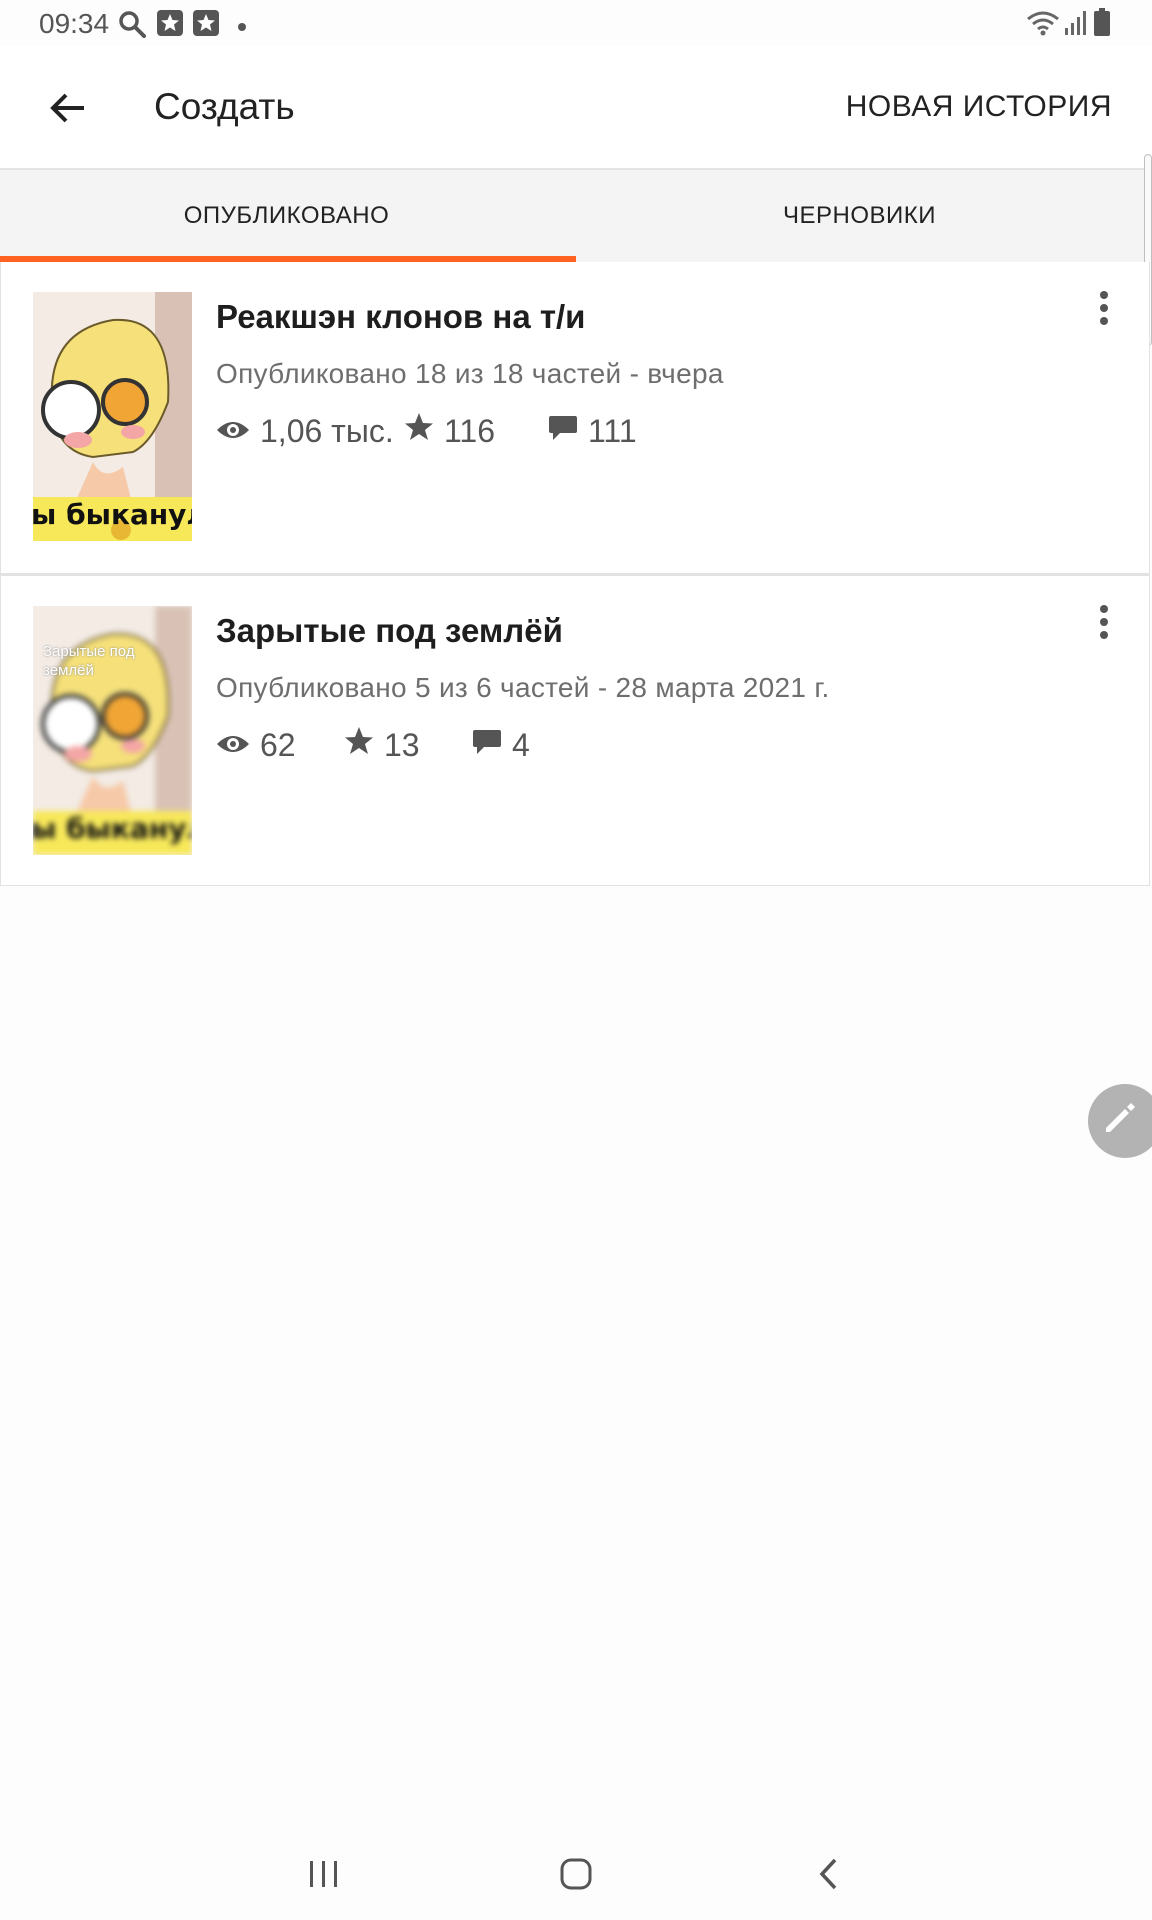  What do you see at coordinates (612, 430) in the screenshot?
I see `comments-count: 111` at bounding box center [612, 430].